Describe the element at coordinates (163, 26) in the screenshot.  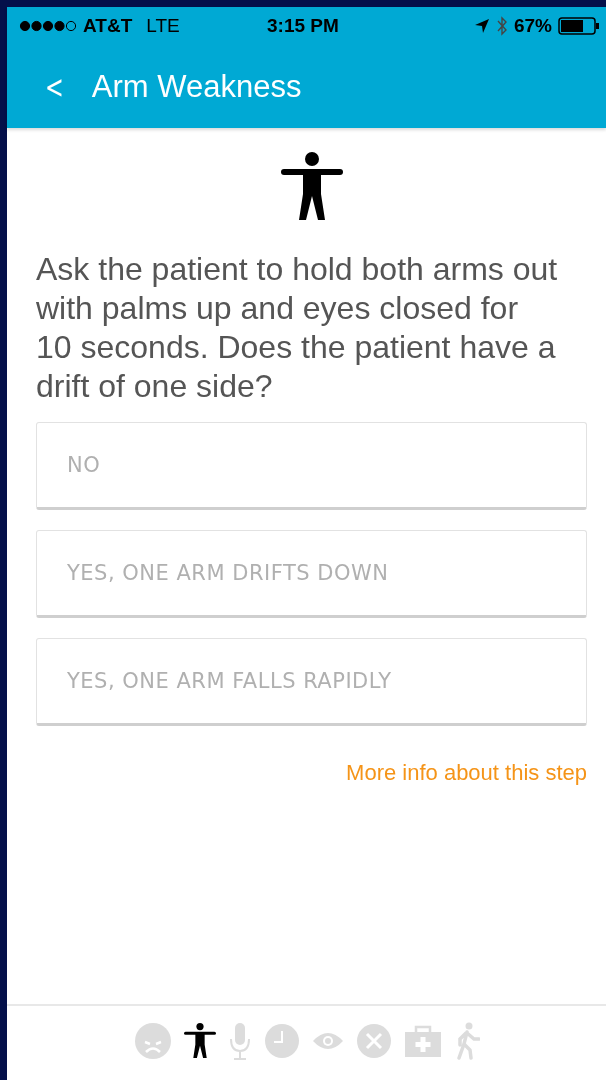
I see `network-type: LTE` at that location.